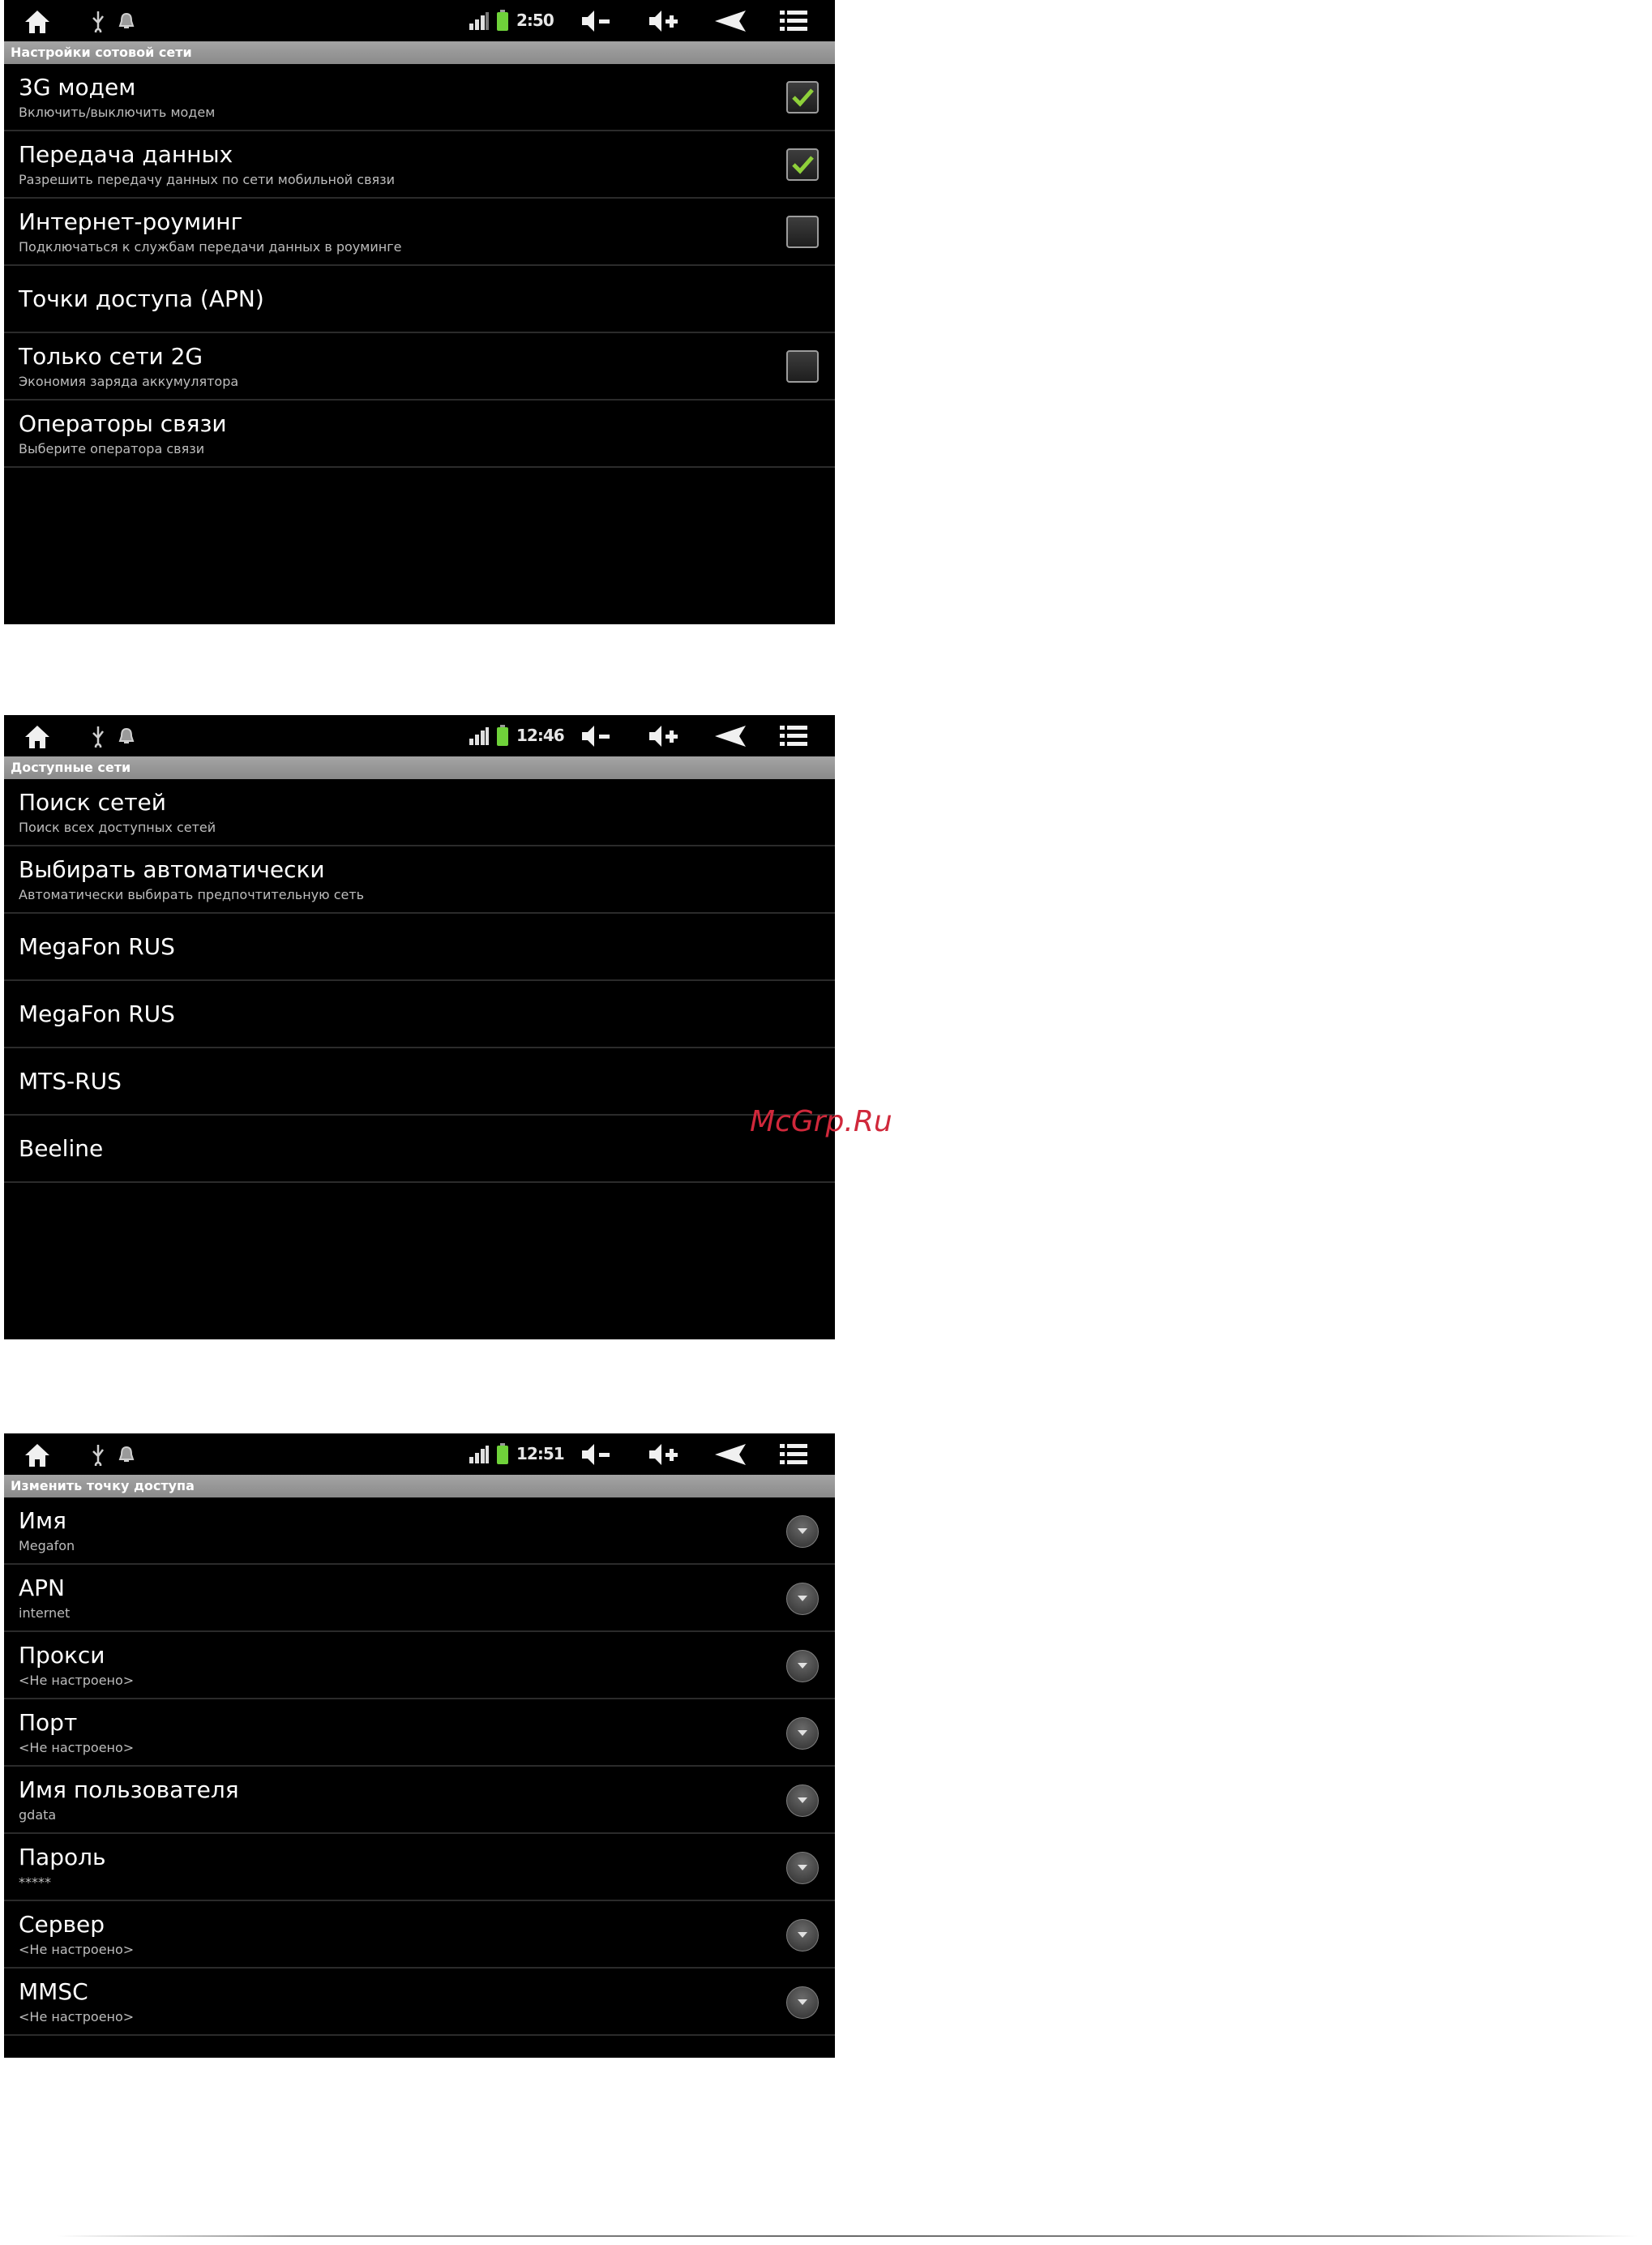 The image size is (1652, 2245). What do you see at coordinates (42, 1587) in the screenshot?
I see `list-item-title: APN` at bounding box center [42, 1587].